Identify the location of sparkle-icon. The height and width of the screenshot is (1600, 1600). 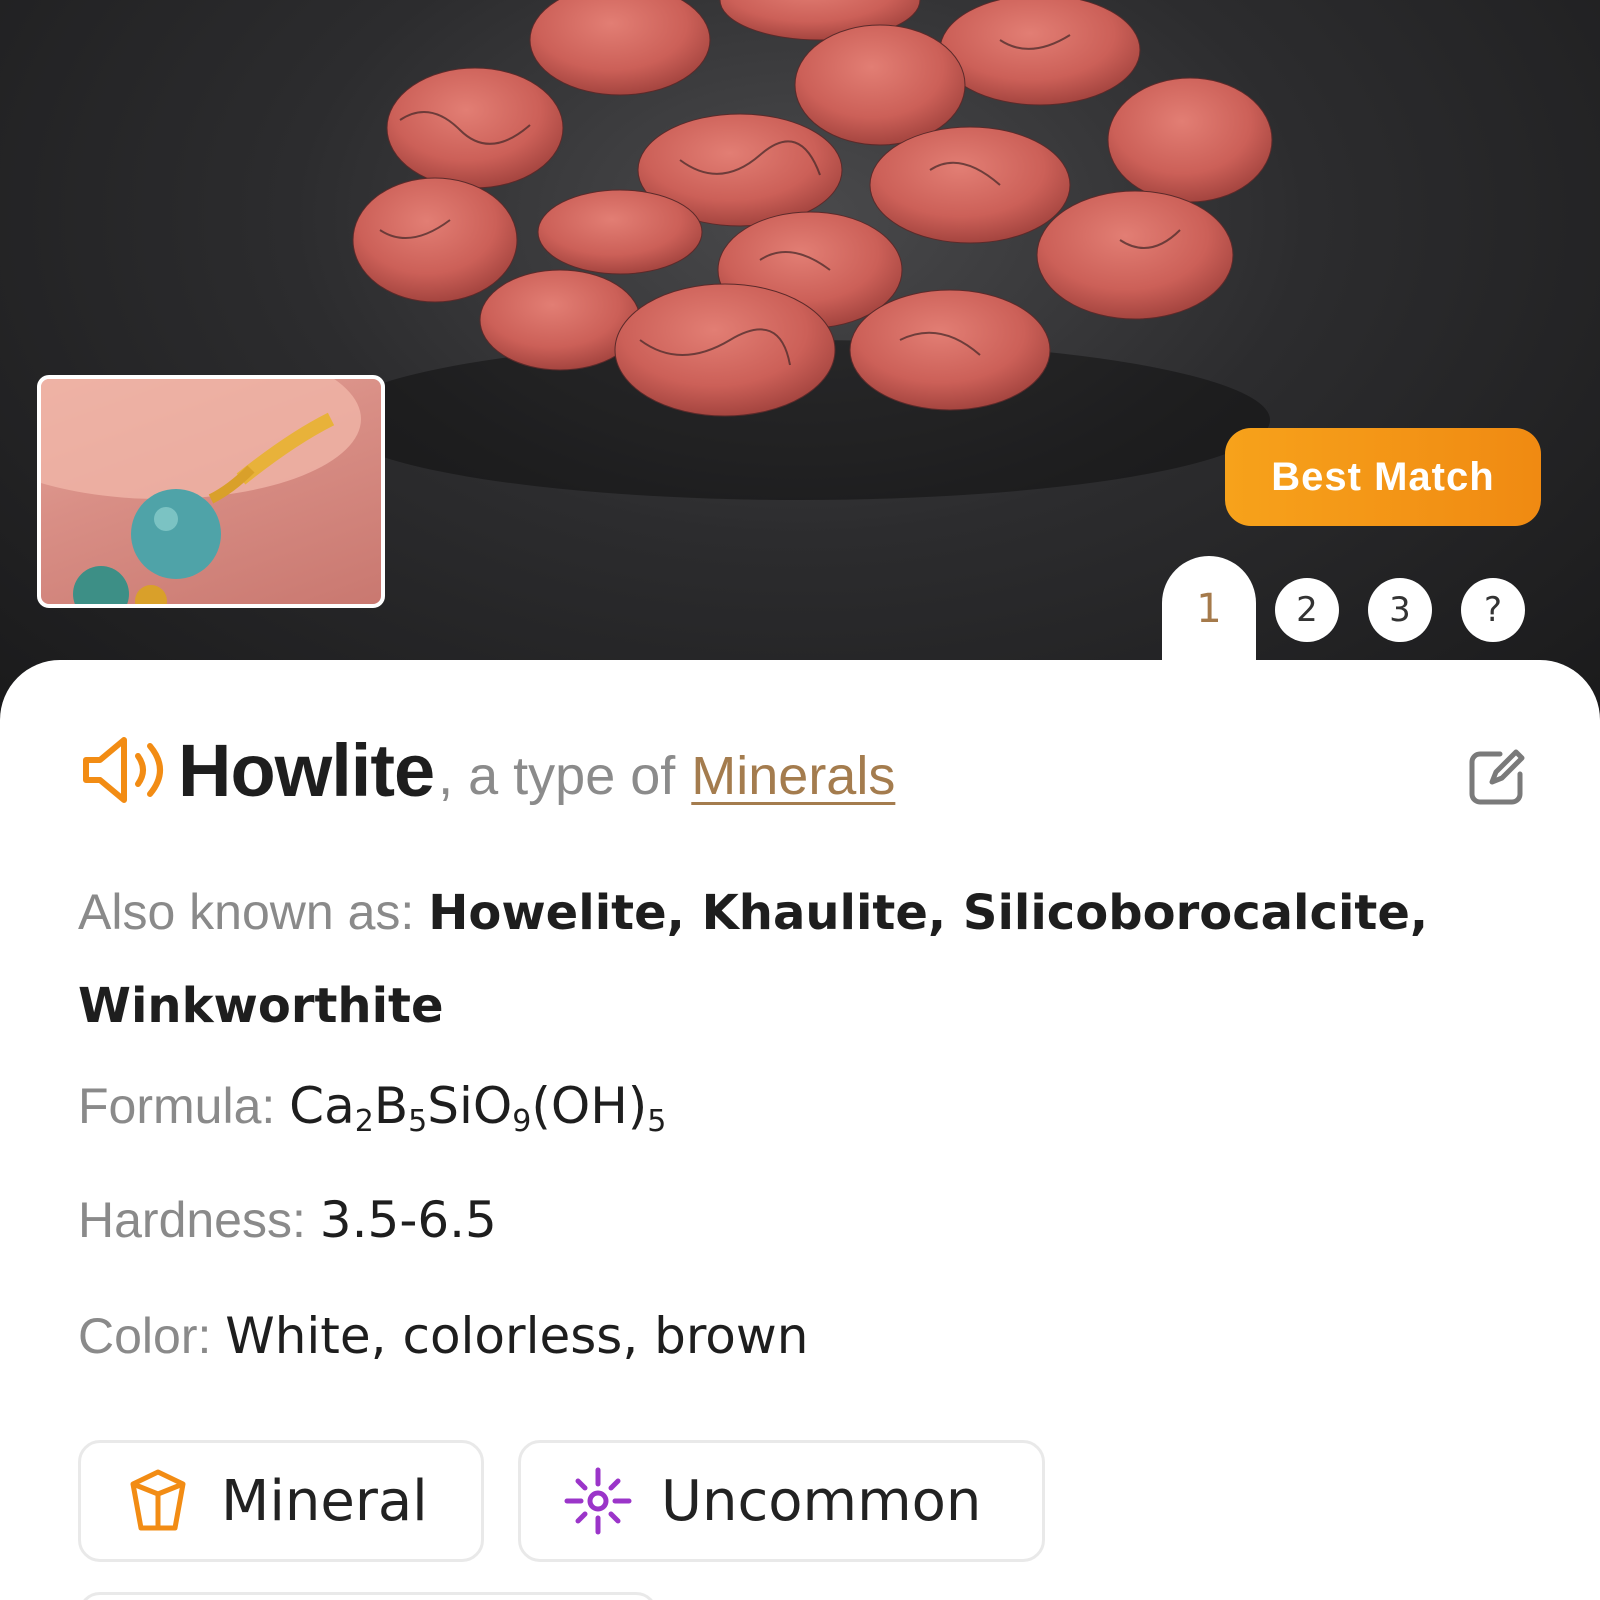
(598, 1501).